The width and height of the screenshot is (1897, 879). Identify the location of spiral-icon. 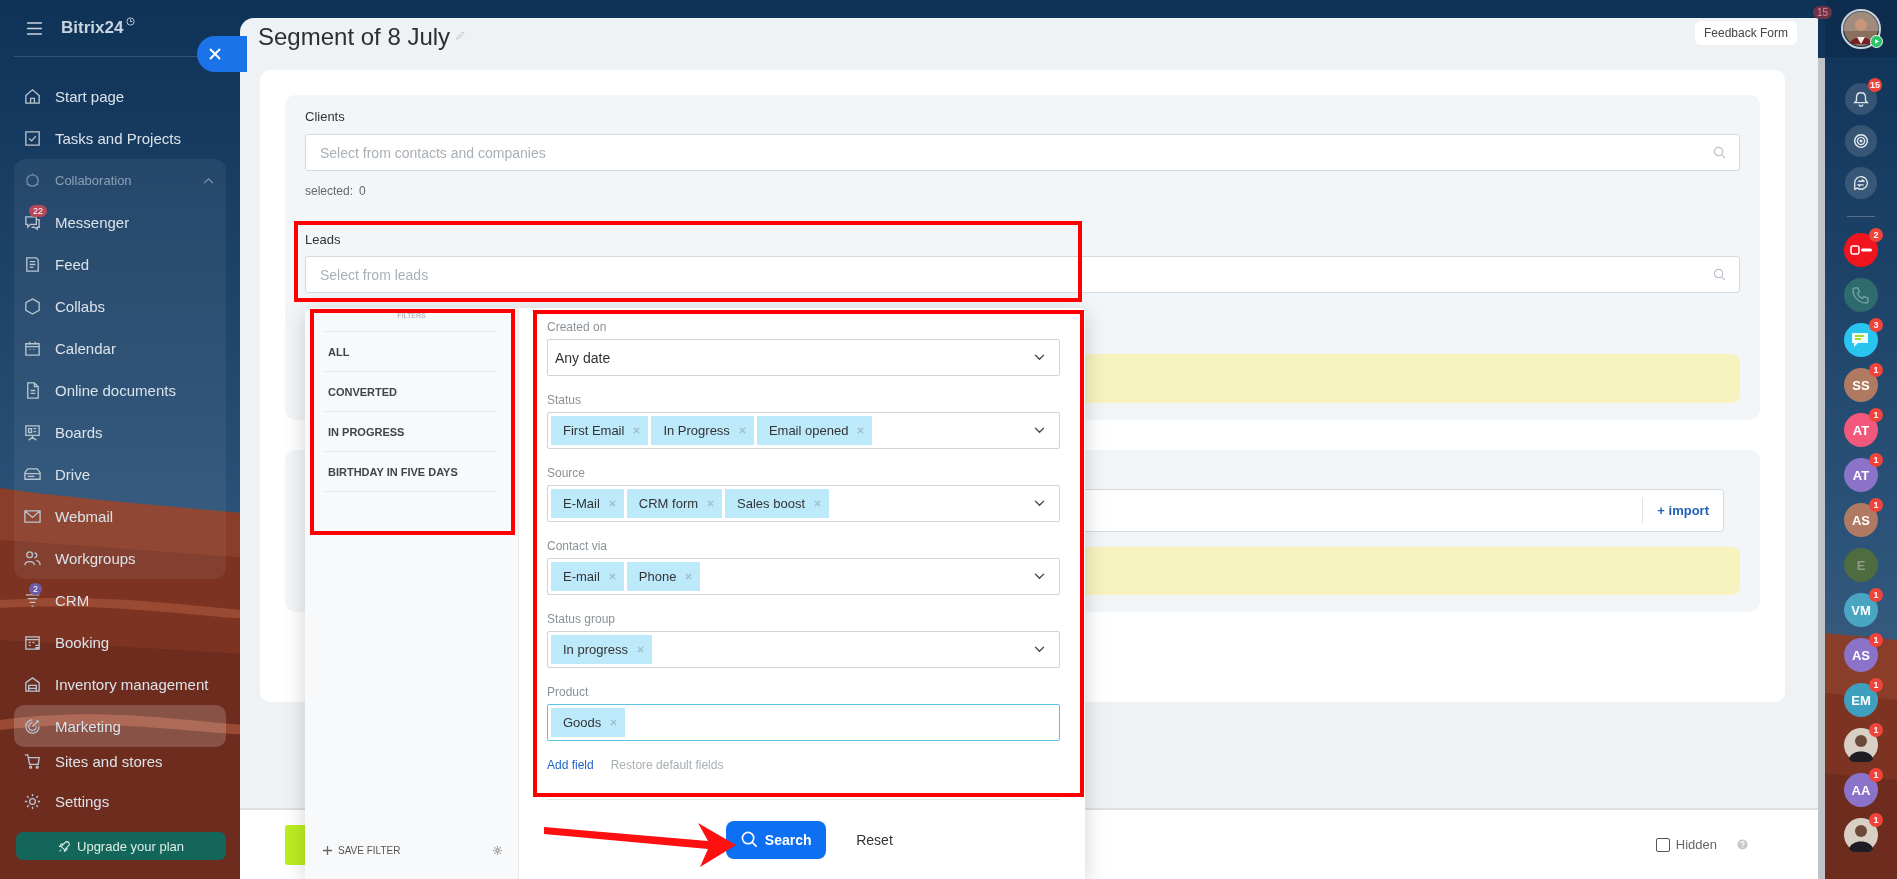
(1861, 141).